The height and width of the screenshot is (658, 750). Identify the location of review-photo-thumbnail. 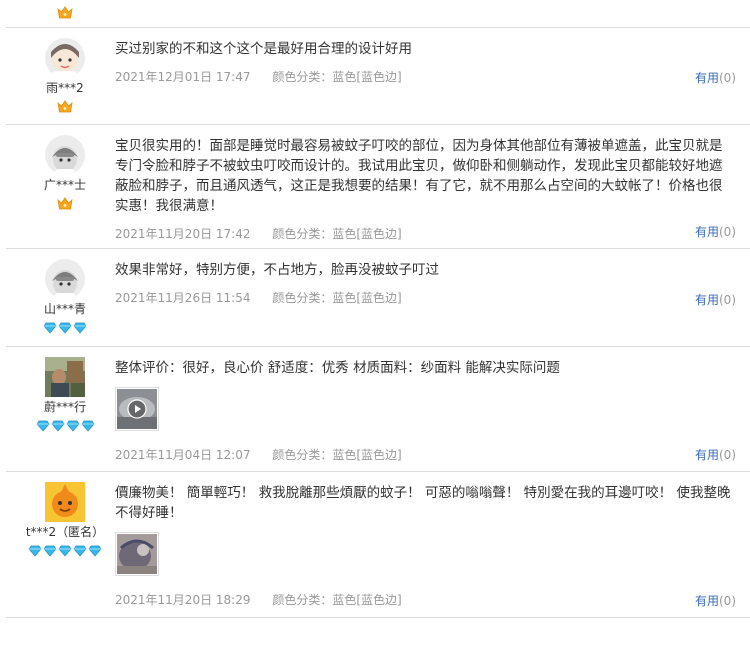
(137, 554).